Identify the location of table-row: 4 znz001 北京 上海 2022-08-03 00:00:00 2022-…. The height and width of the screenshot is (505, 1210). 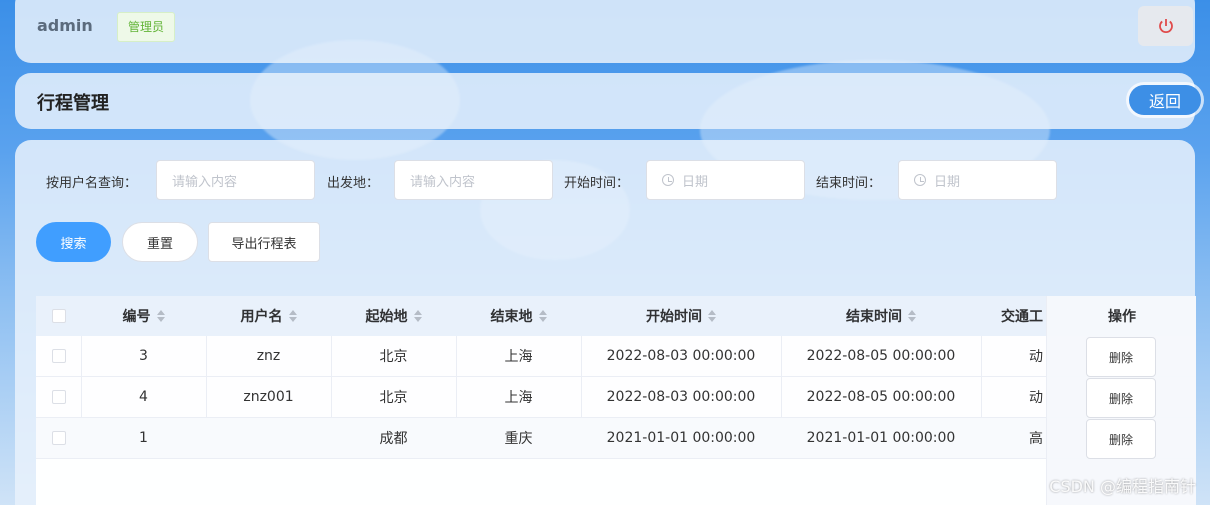
(616, 397).